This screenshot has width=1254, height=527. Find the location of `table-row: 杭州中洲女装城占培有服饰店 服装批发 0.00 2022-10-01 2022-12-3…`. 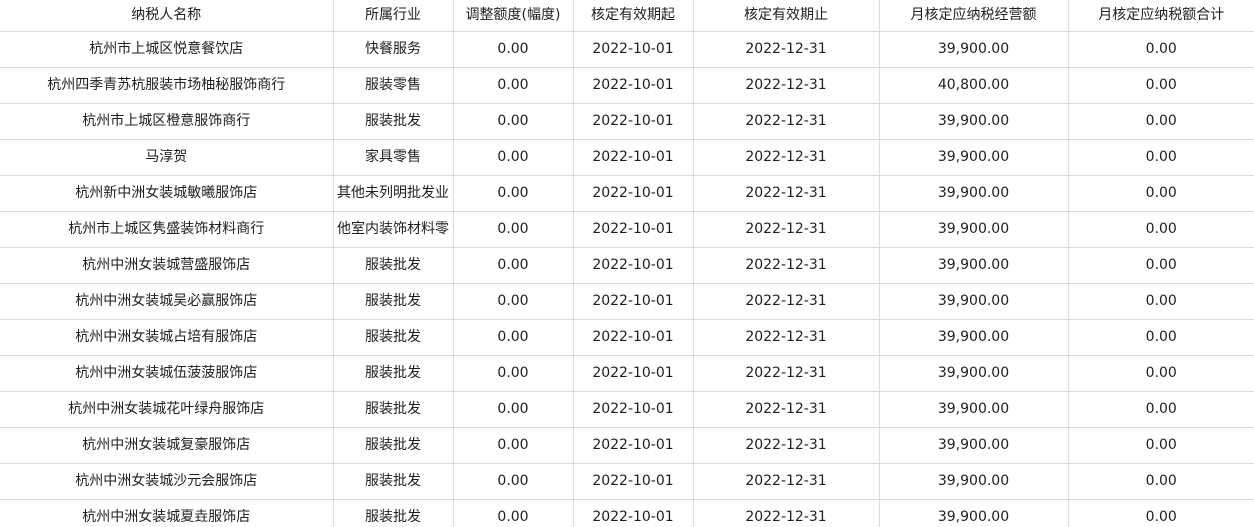

table-row: 杭州中洲女装城占培有服饰店 服装批发 0.00 2022-10-01 2022-12-3… is located at coordinates (627, 337).